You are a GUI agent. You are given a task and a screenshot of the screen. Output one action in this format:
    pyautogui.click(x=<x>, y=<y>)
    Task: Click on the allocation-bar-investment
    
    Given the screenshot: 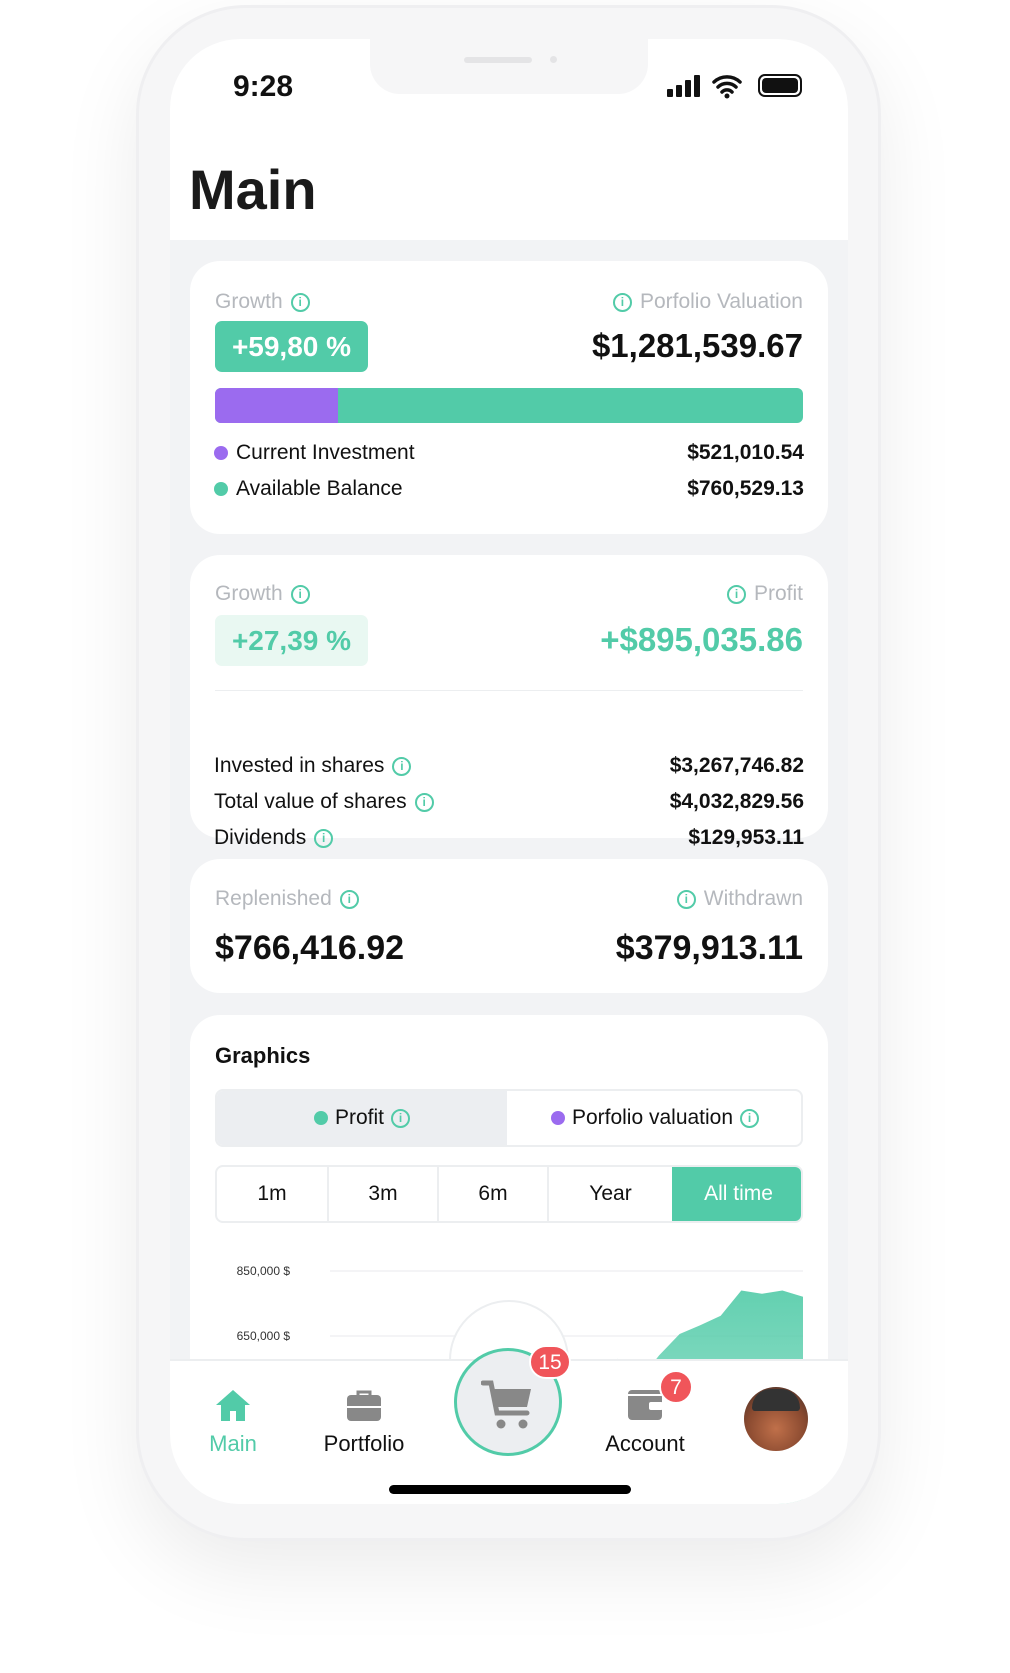 What is the action you would take?
    pyautogui.click(x=277, y=405)
    